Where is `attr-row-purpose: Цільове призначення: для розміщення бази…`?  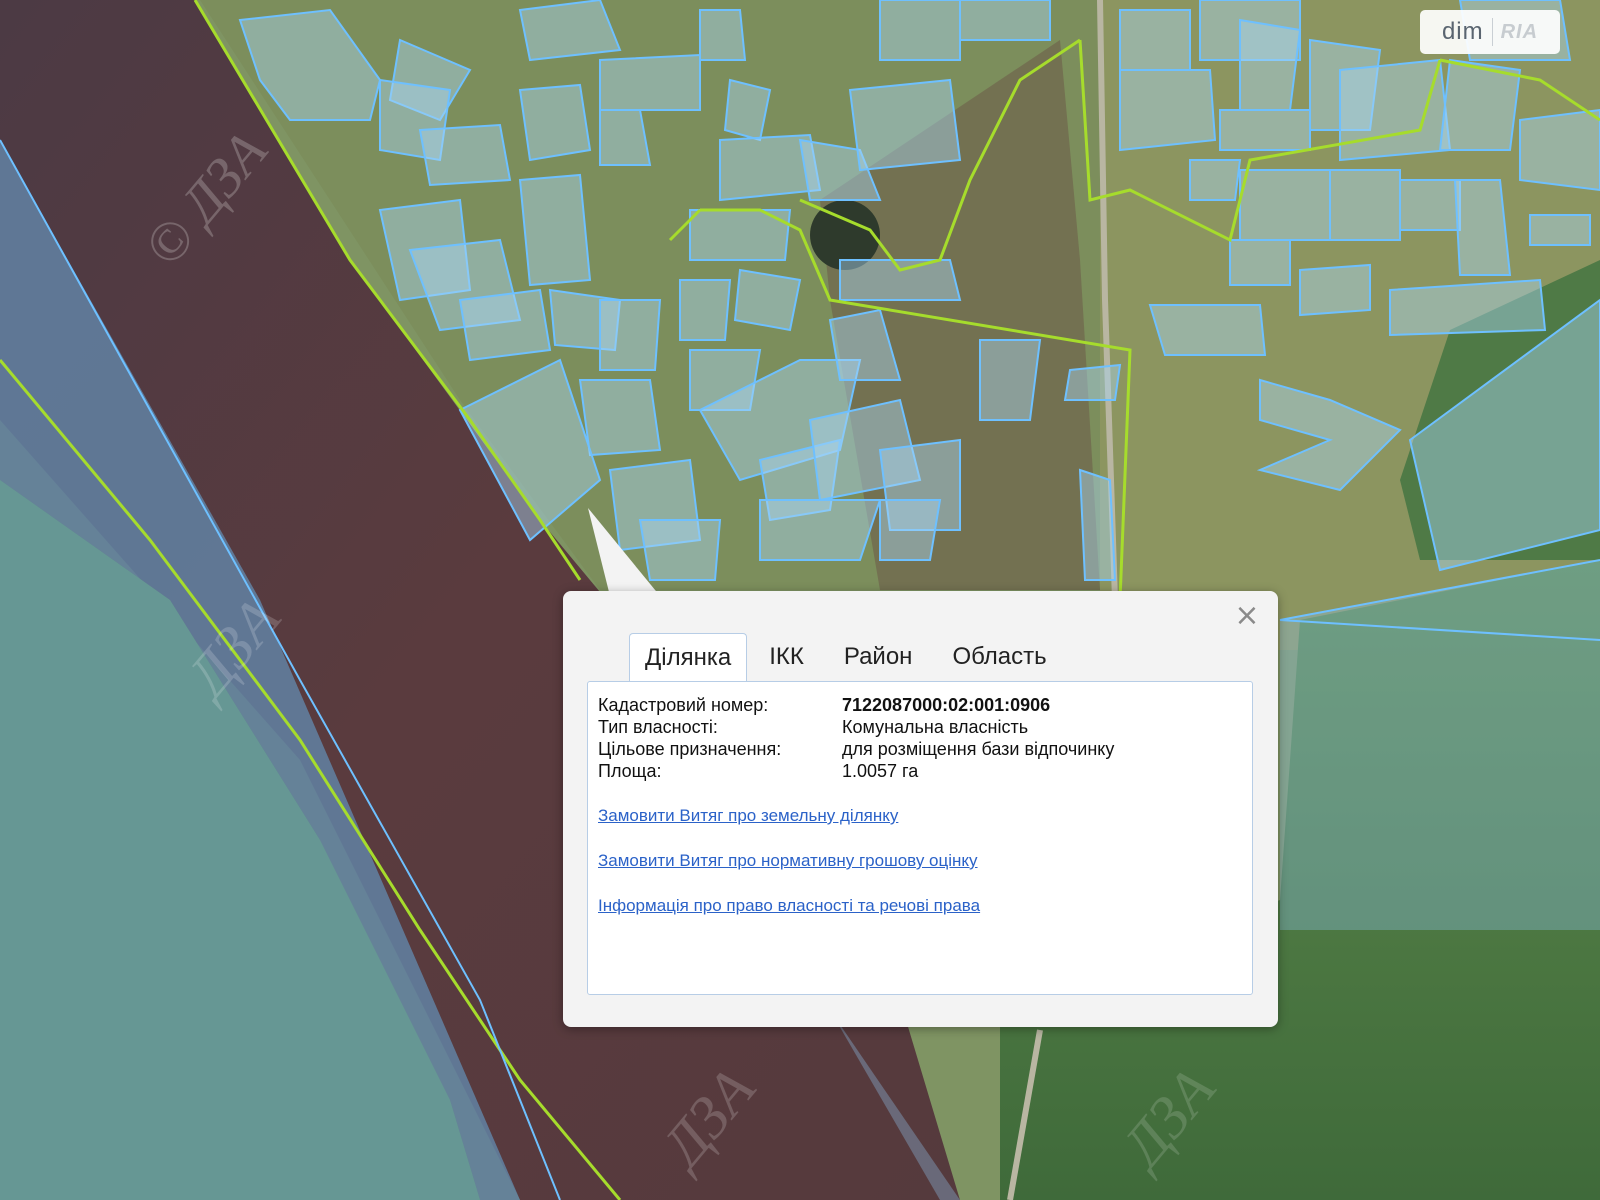
attr-row-purpose: Цільове призначення: для розміщення бази… is located at coordinates (856, 749).